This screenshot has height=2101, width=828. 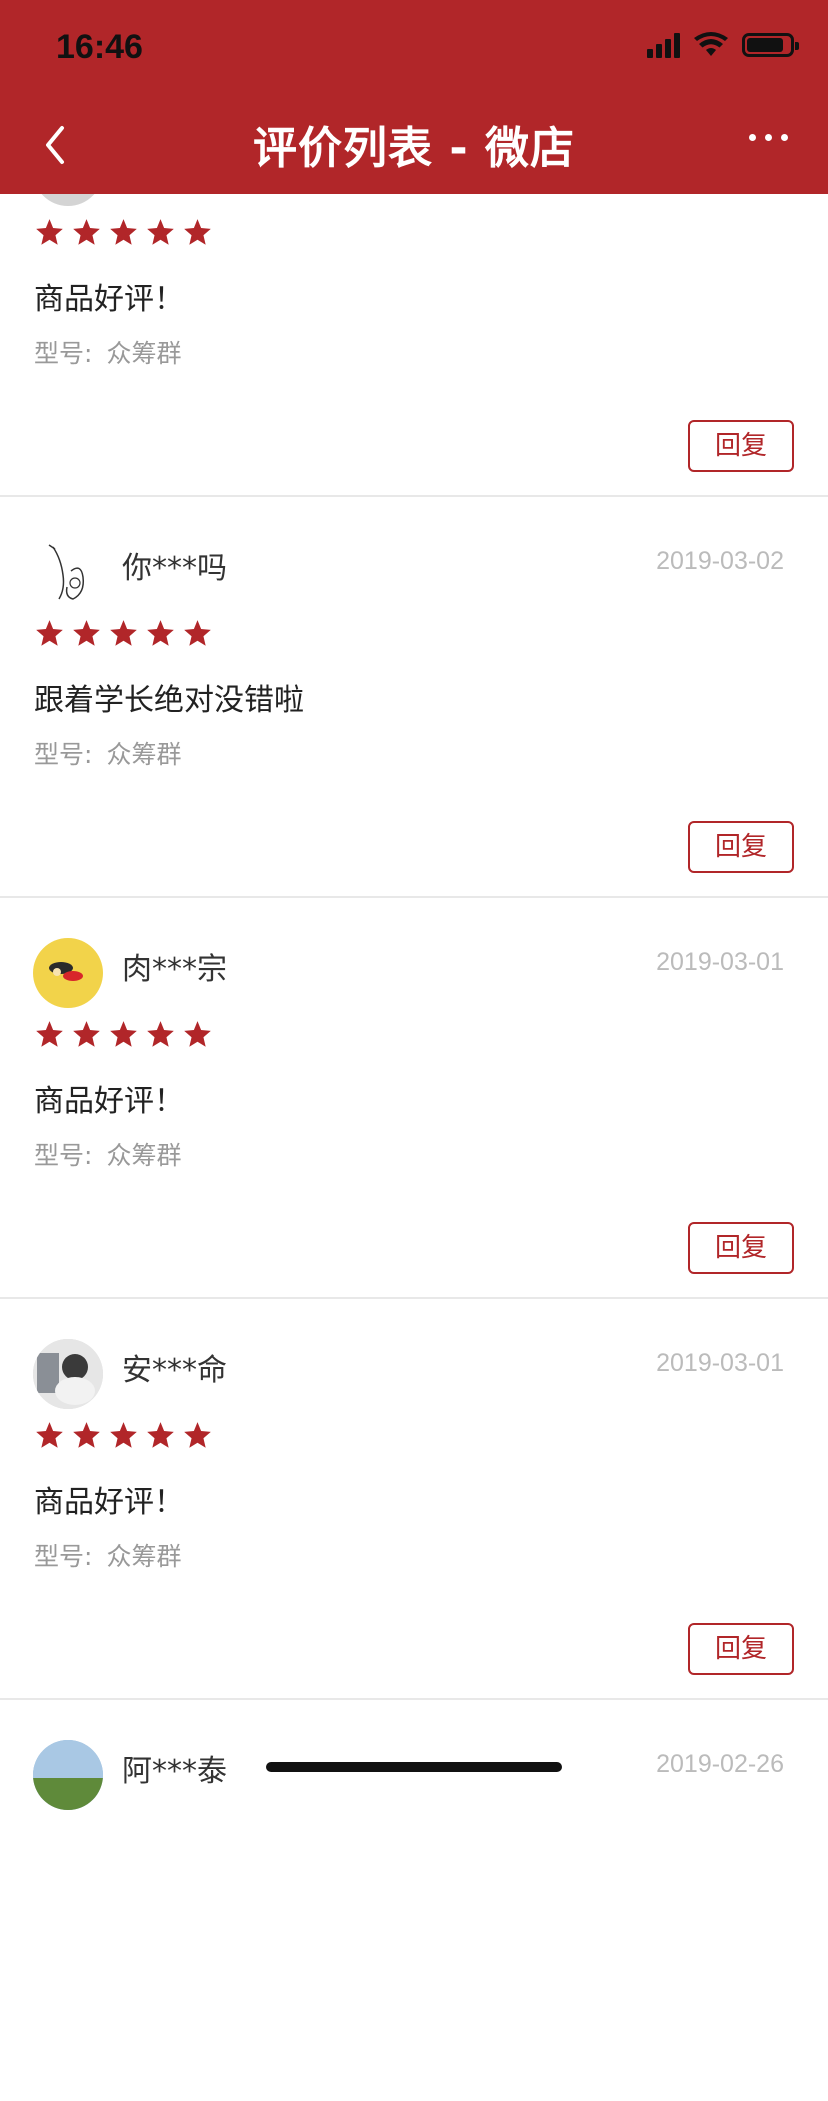 I want to click on username: 肉***宗, so click(x=174, y=969).